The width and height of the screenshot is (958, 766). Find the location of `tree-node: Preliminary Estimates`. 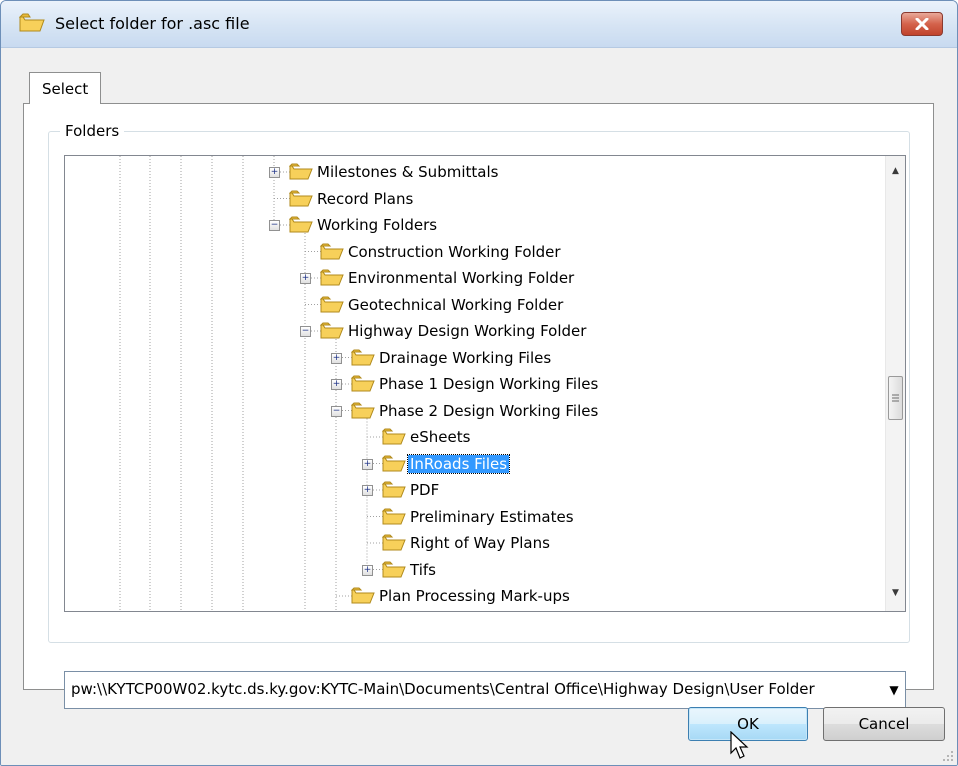

tree-node: Preliminary Estimates is located at coordinates (465, 517).